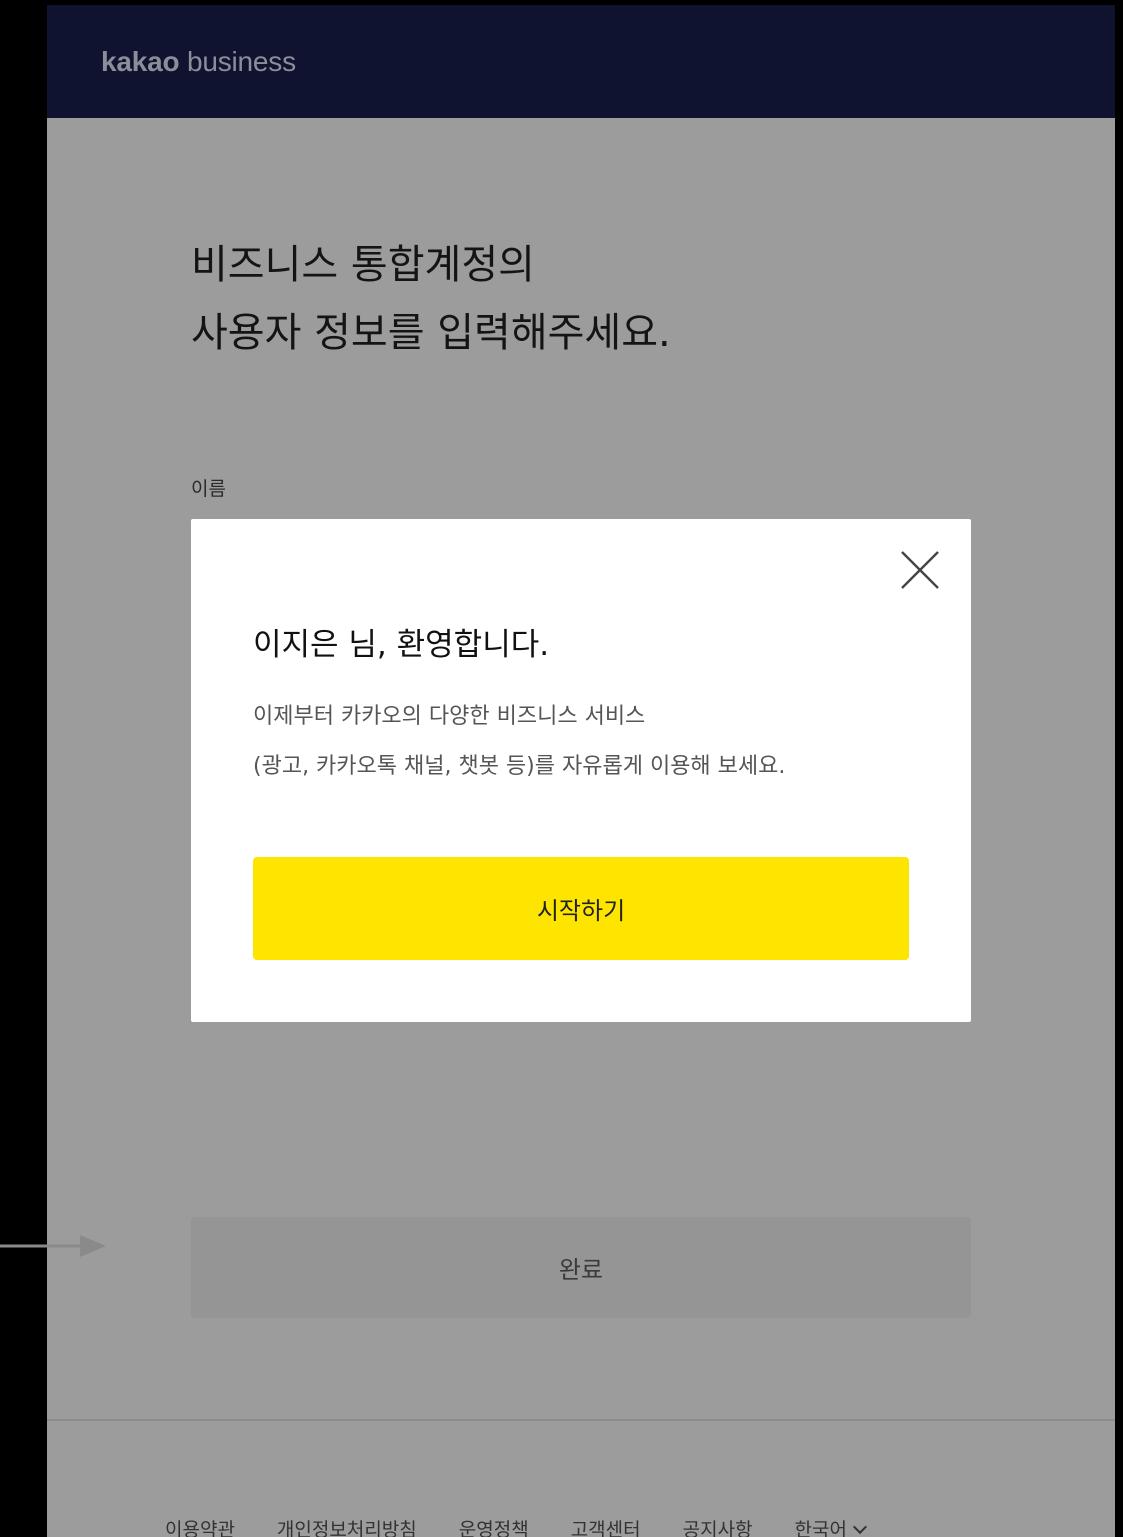  I want to click on page-title-line2: 사용자 정보를 입력해주세요., so click(431, 333).